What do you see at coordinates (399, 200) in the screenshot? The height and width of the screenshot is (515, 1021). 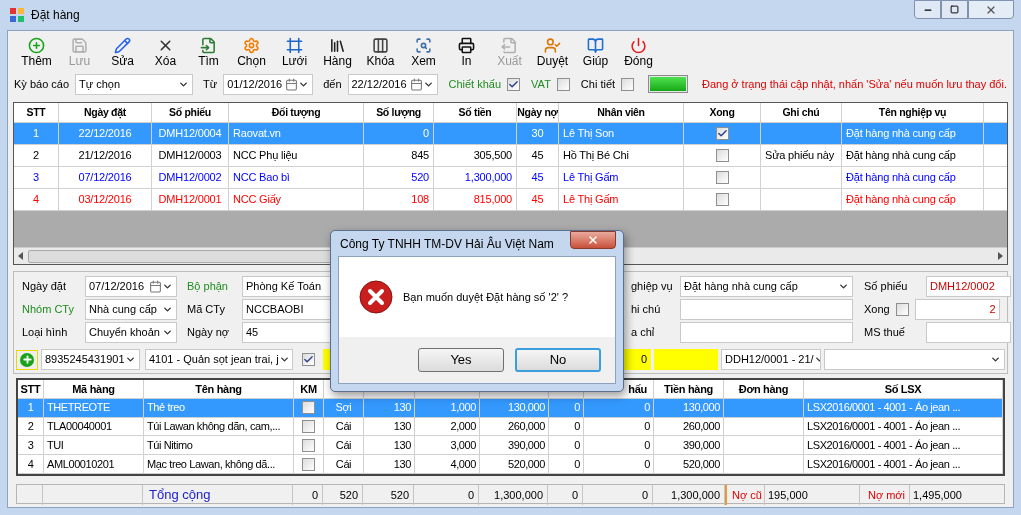 I see `table-cell: 108` at bounding box center [399, 200].